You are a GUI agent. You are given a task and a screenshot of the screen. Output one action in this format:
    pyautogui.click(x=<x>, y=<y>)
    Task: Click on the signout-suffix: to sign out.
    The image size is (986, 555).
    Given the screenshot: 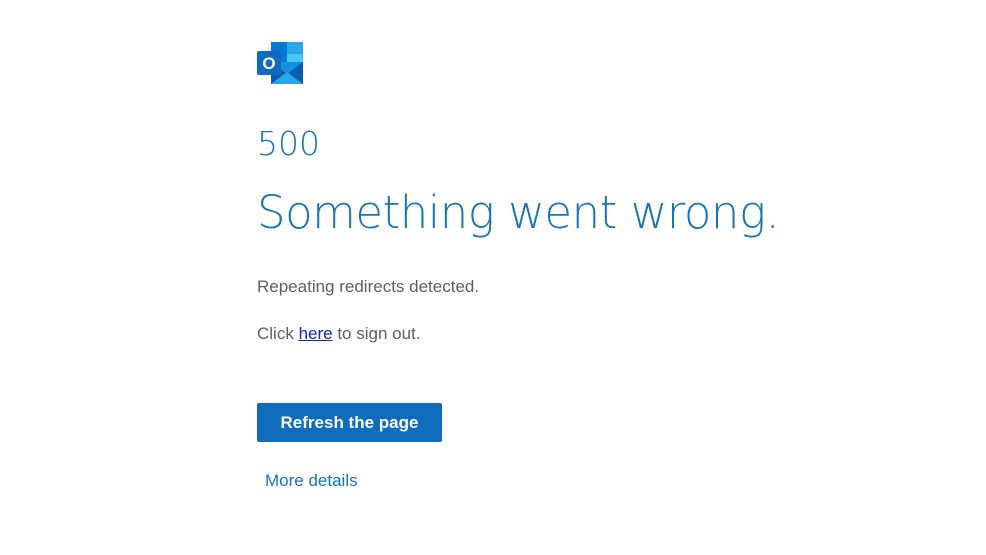 What is the action you would take?
    pyautogui.click(x=376, y=333)
    